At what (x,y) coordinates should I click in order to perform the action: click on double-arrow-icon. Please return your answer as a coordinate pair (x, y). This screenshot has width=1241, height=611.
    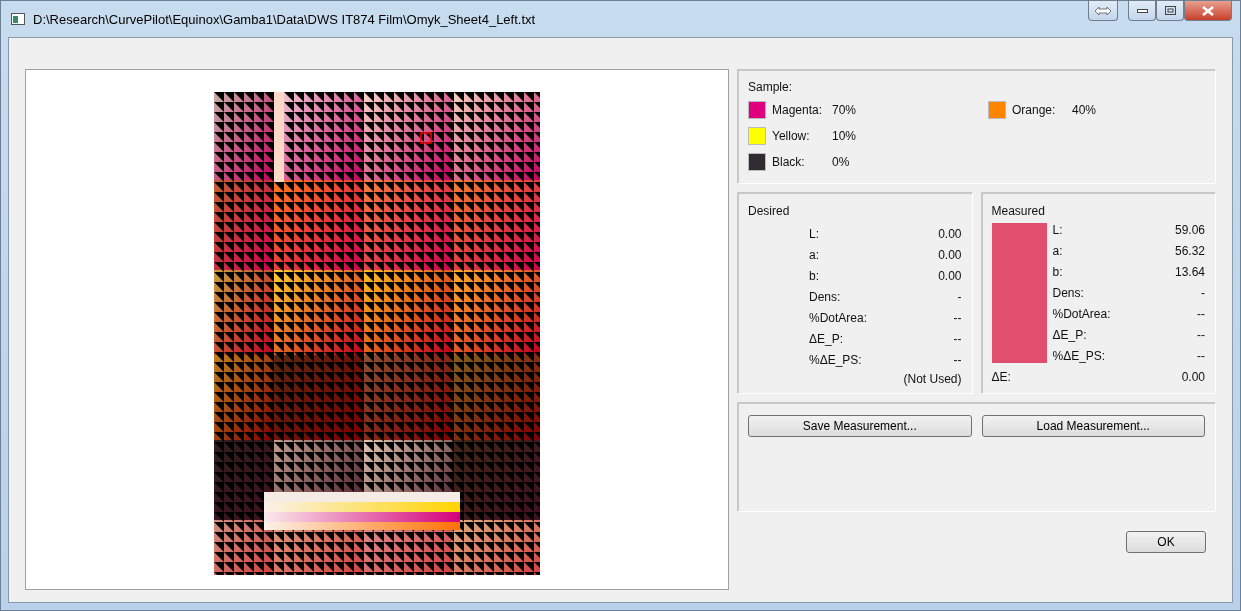
    Looking at the image, I should click on (1103, 10).